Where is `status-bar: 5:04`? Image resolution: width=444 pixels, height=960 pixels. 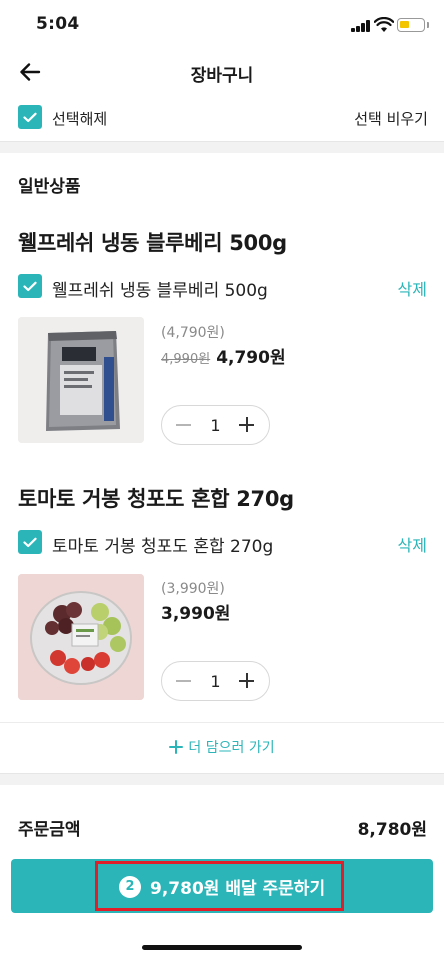
status-bar: 5:04 is located at coordinates (222, 25).